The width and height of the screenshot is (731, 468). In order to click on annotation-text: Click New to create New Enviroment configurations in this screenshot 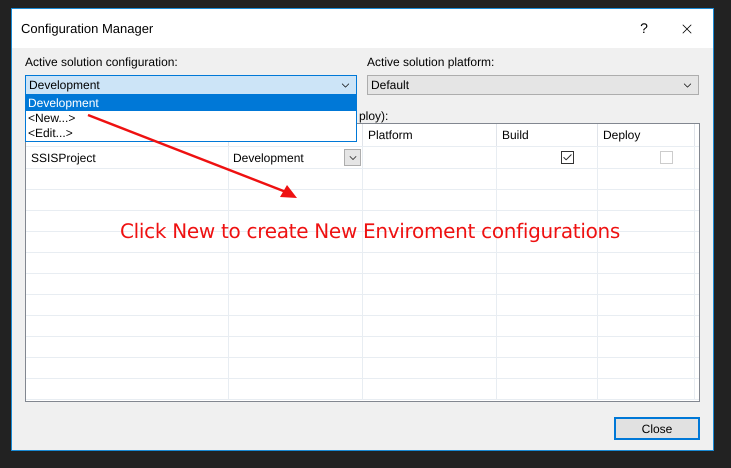, I will do `click(370, 231)`.